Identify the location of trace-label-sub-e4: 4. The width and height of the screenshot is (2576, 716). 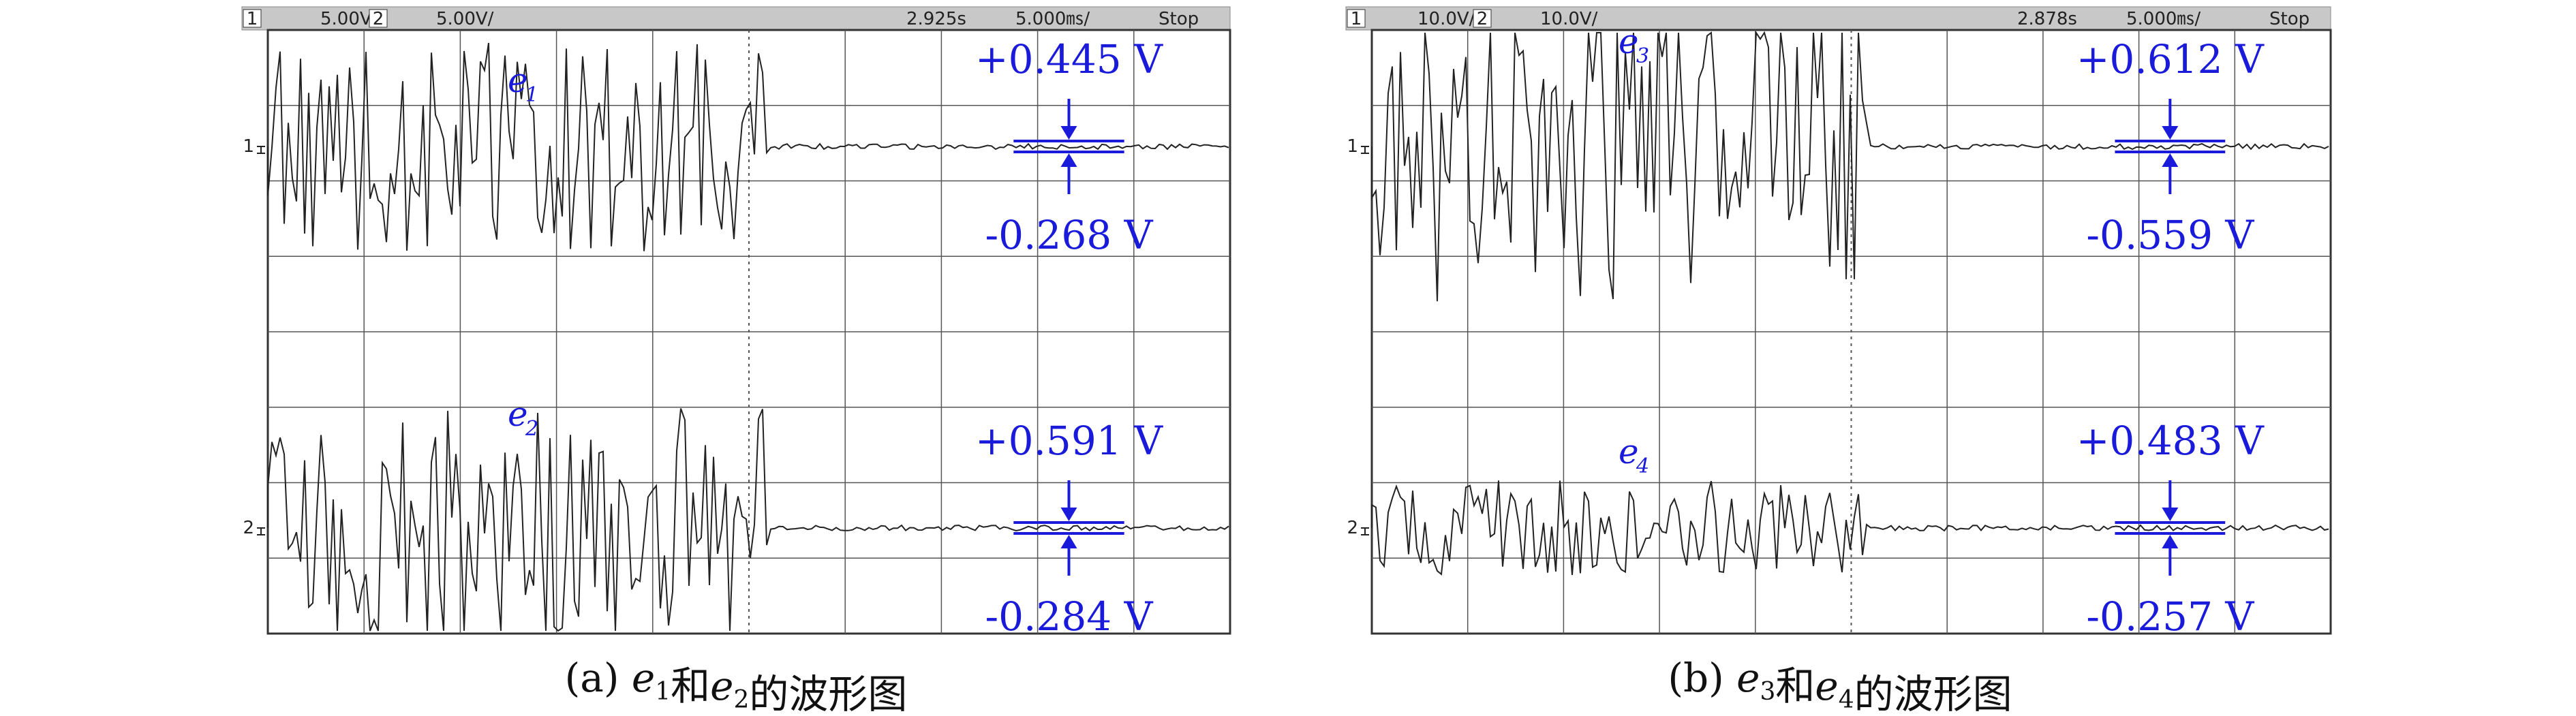
(1642, 466).